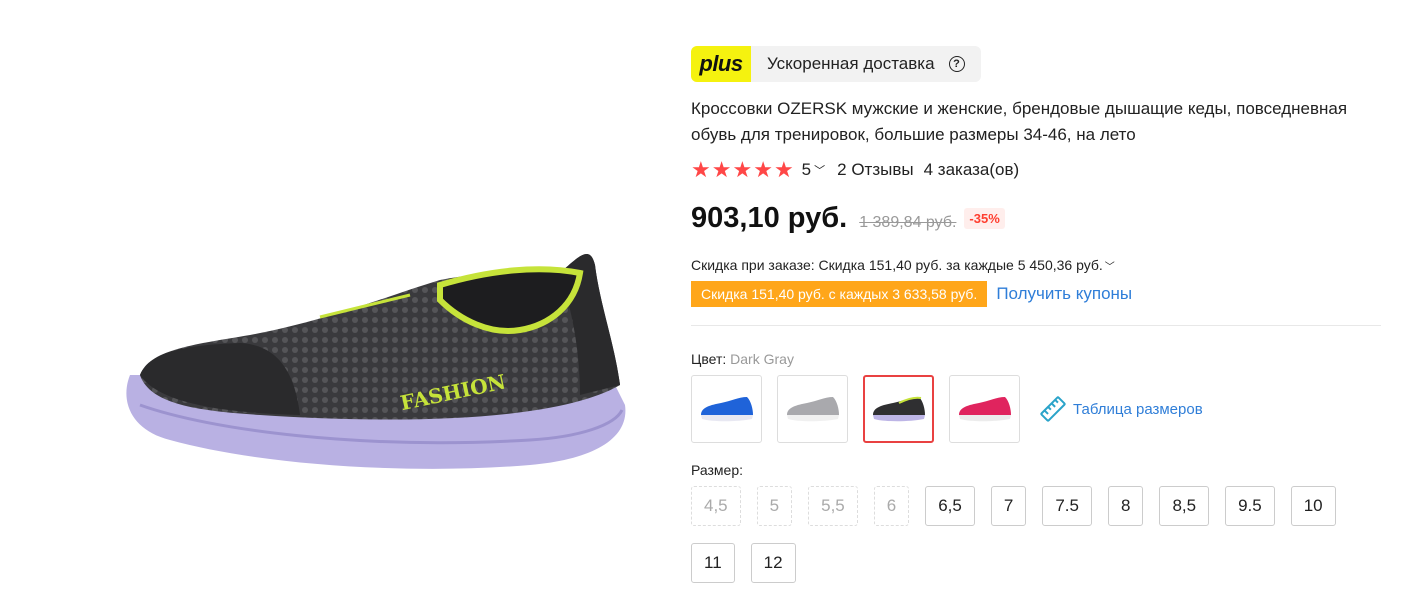 The width and height of the screenshot is (1401, 612). I want to click on size-option: 9.5, so click(1250, 506).